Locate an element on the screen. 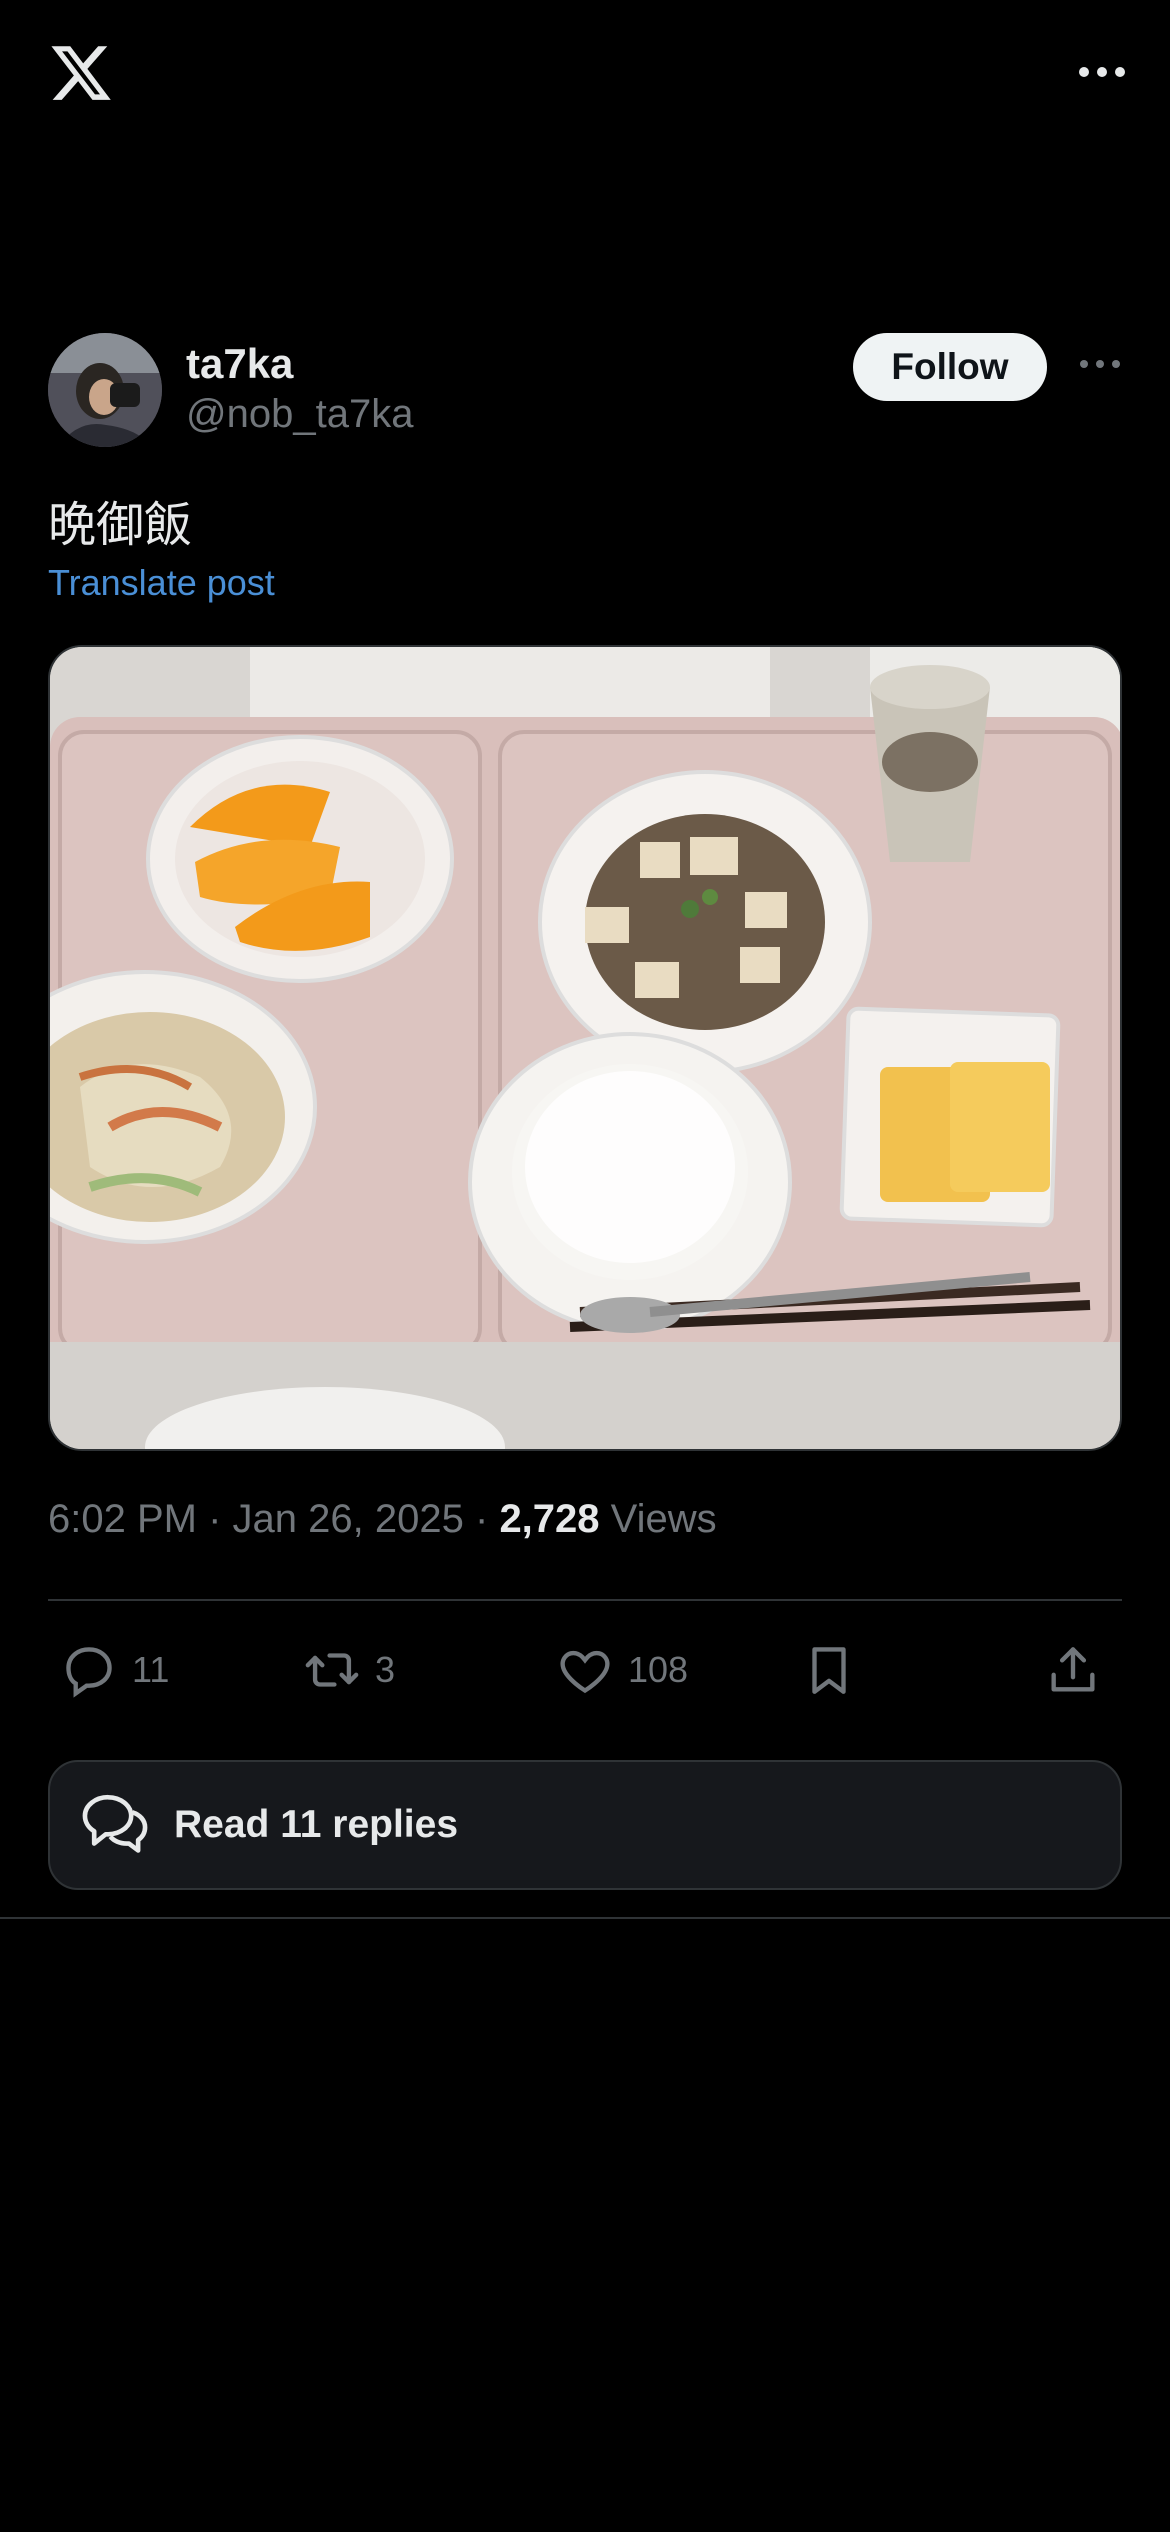  post-meta: 6:02 PM · Jan 26, 2025 · 2,728 Views is located at coordinates (382, 1519).